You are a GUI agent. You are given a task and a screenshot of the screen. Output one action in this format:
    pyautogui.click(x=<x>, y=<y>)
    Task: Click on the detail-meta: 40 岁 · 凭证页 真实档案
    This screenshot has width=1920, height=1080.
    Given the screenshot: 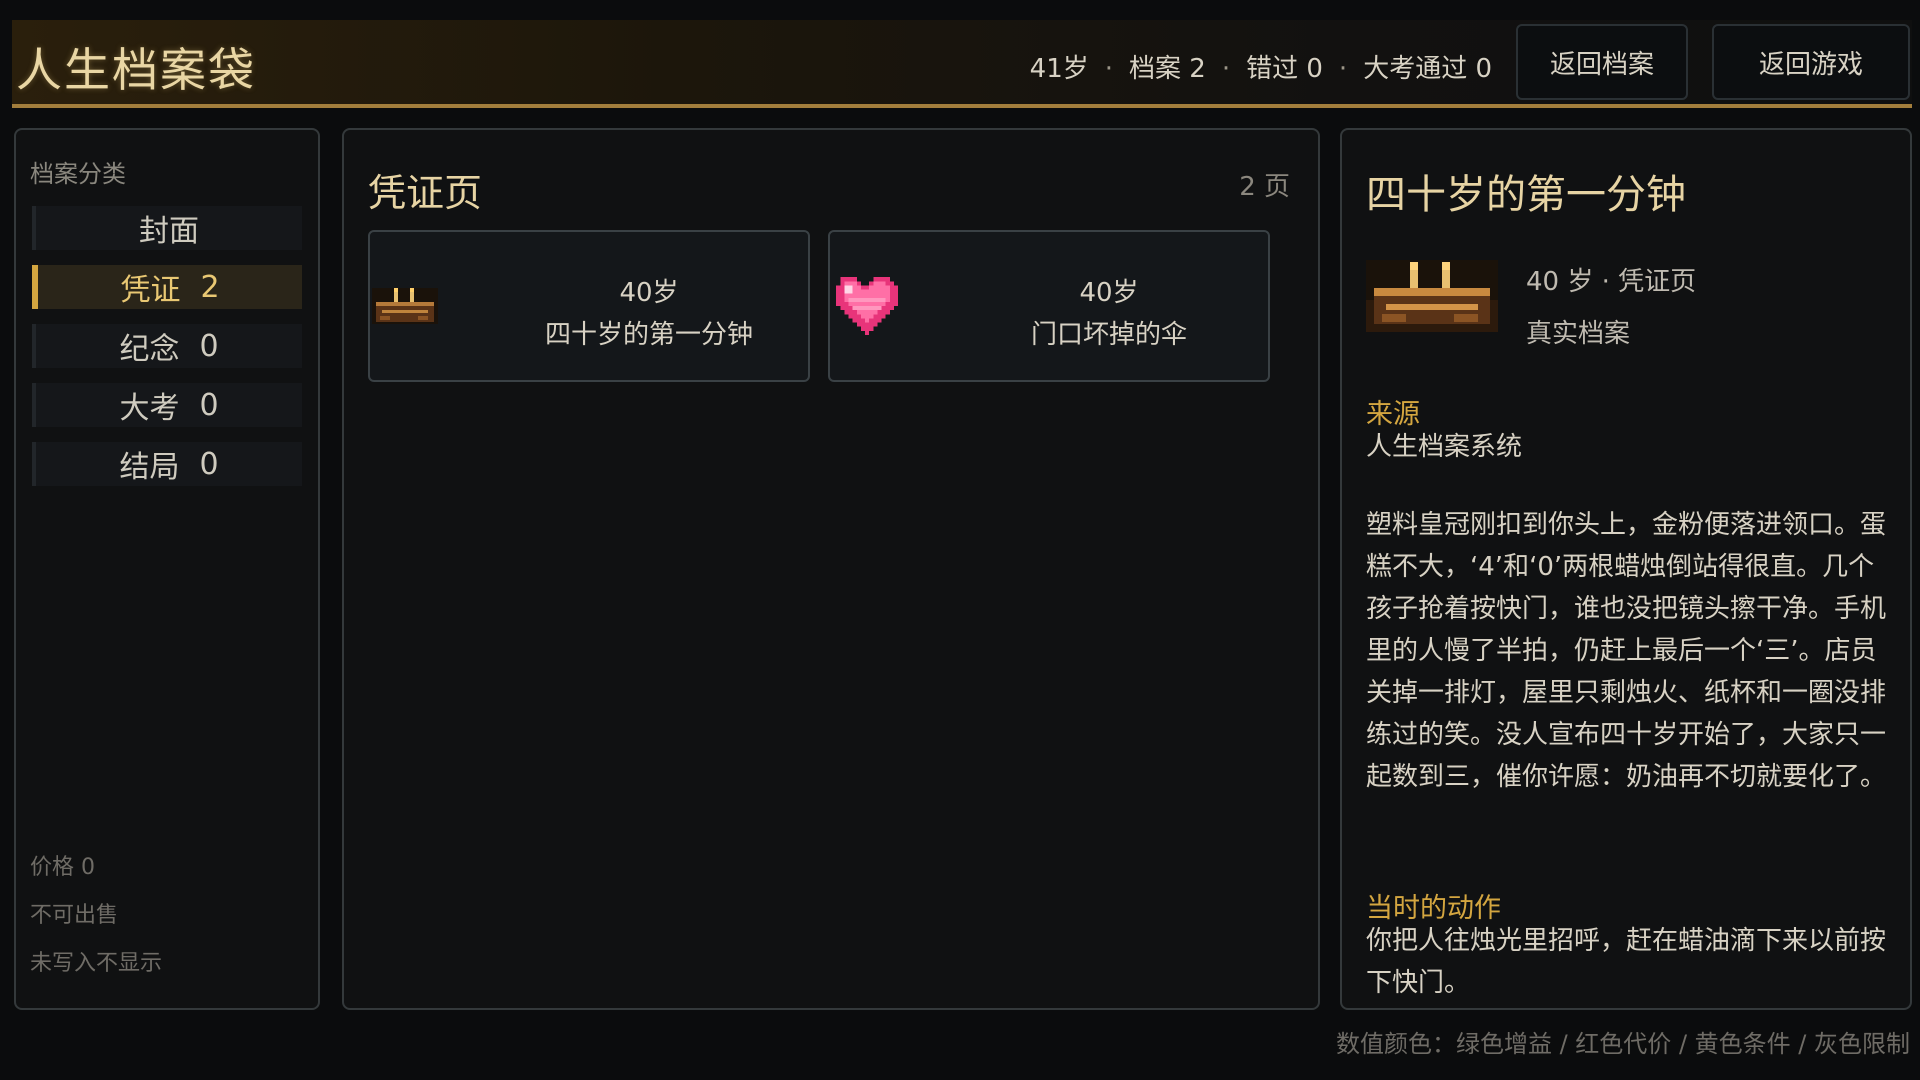 What is the action you would take?
    pyautogui.click(x=1611, y=308)
    